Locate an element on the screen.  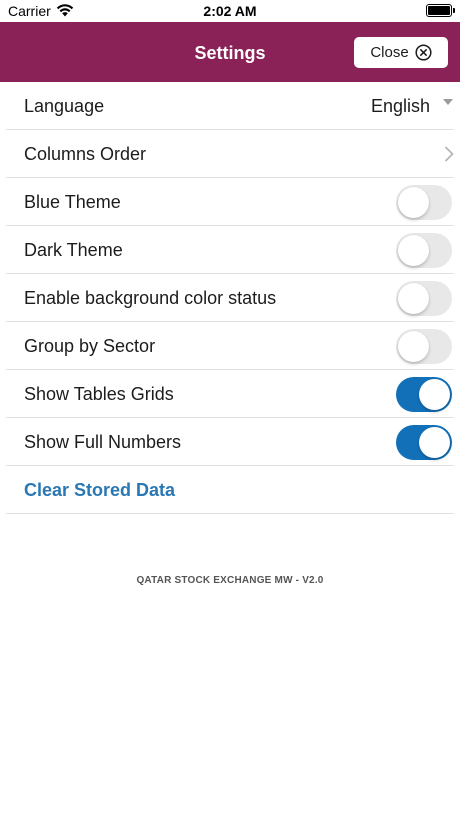
background-color-status-row: Enable background color status is located at coordinates (230, 298).